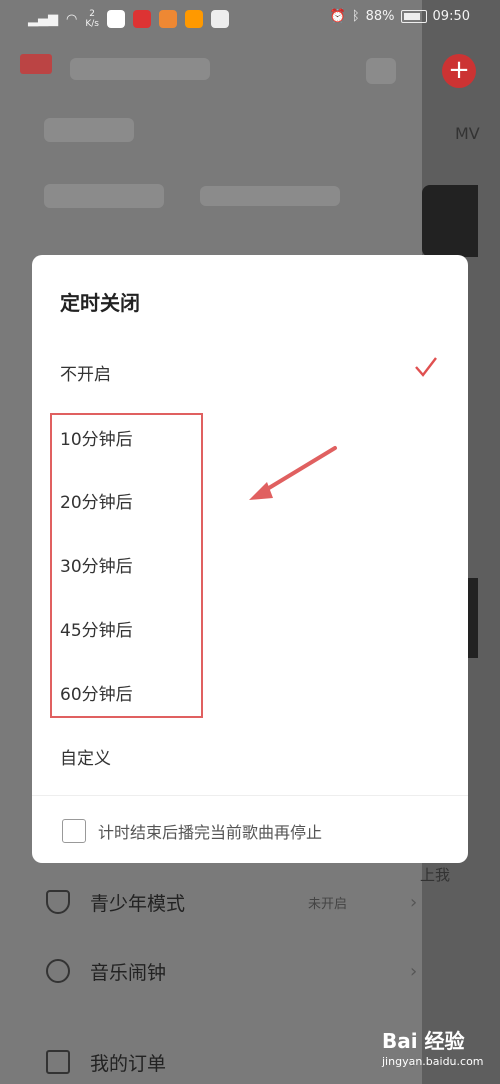 The height and width of the screenshot is (1084, 500). I want to click on option-off: 不开启, so click(85, 372).